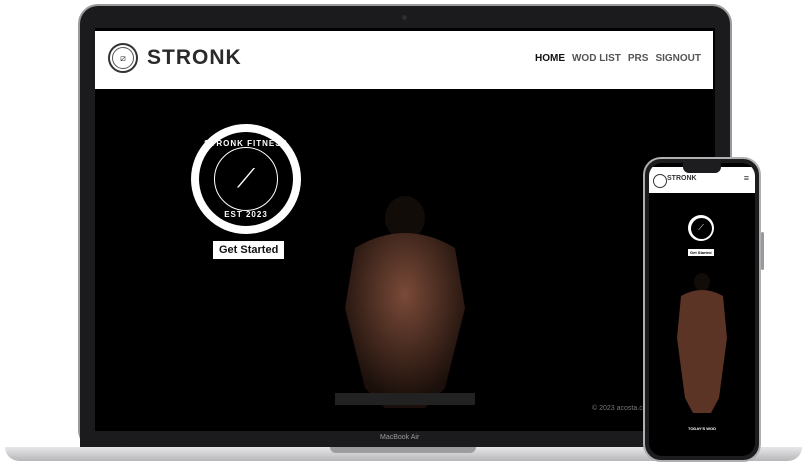 The height and width of the screenshot is (470, 807). Describe the element at coordinates (403, 450) in the screenshot. I see `laptop-notch` at that location.